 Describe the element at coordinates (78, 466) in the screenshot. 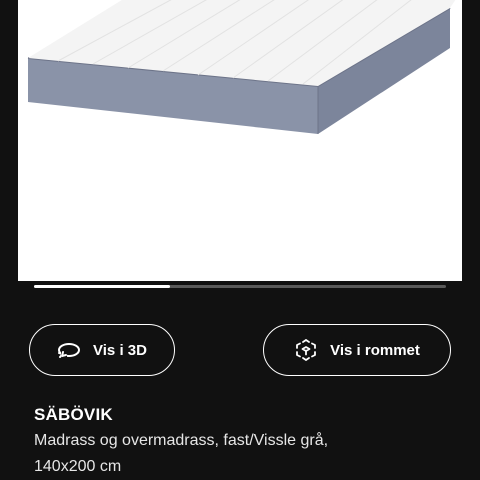

I see `product-description-line-2: 140x200 cm` at that location.